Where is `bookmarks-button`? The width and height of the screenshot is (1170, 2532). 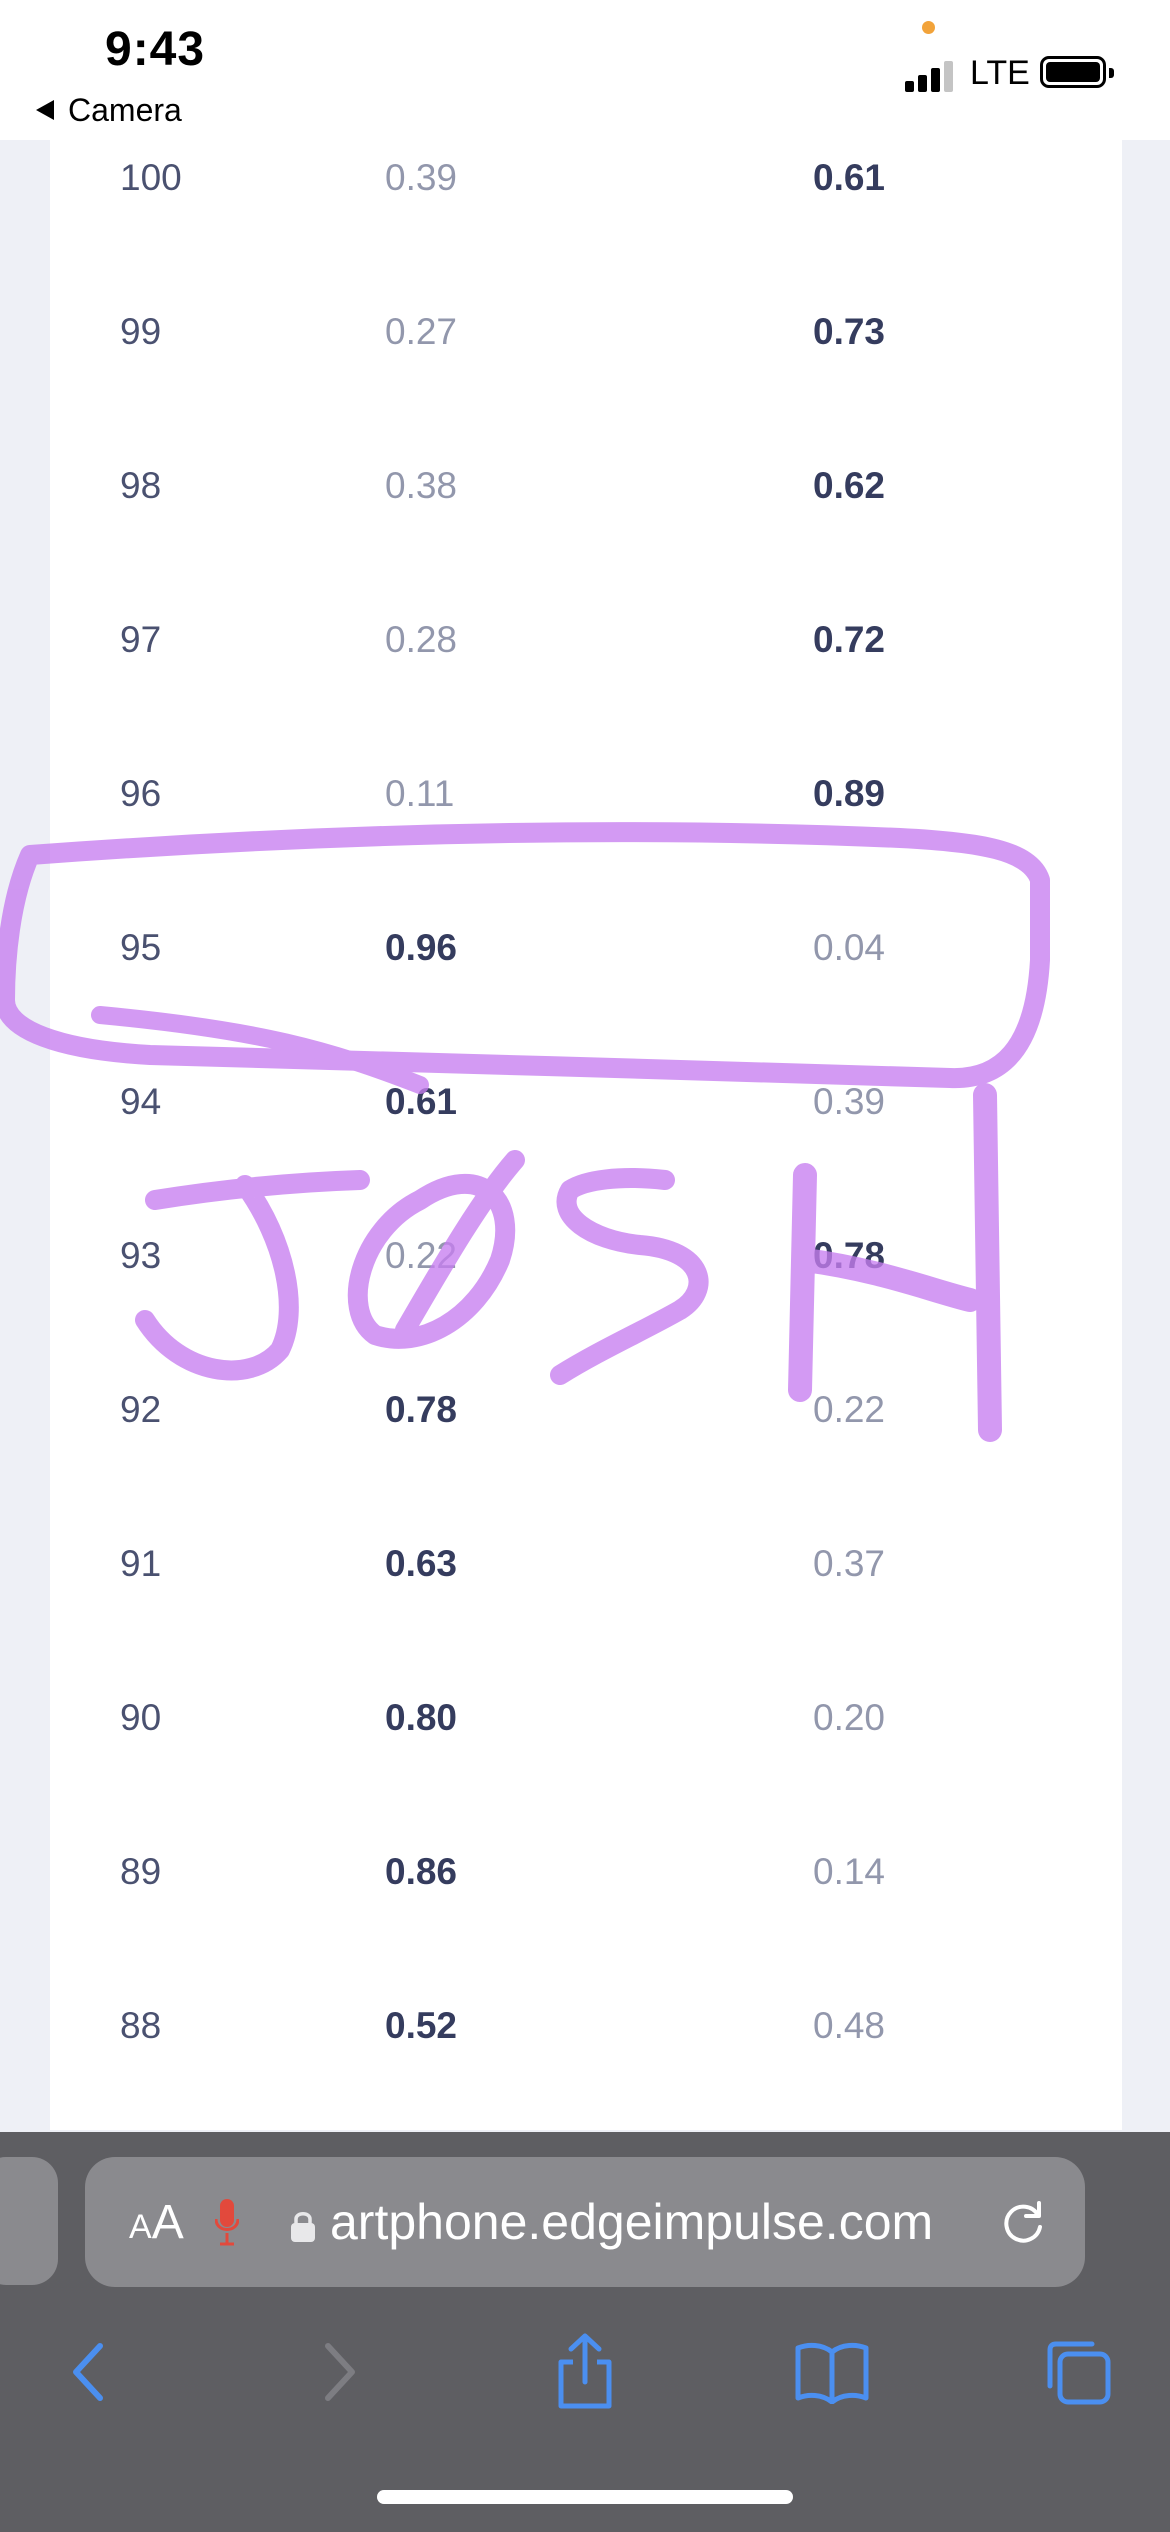
bookmarks-button is located at coordinates (832, 2372).